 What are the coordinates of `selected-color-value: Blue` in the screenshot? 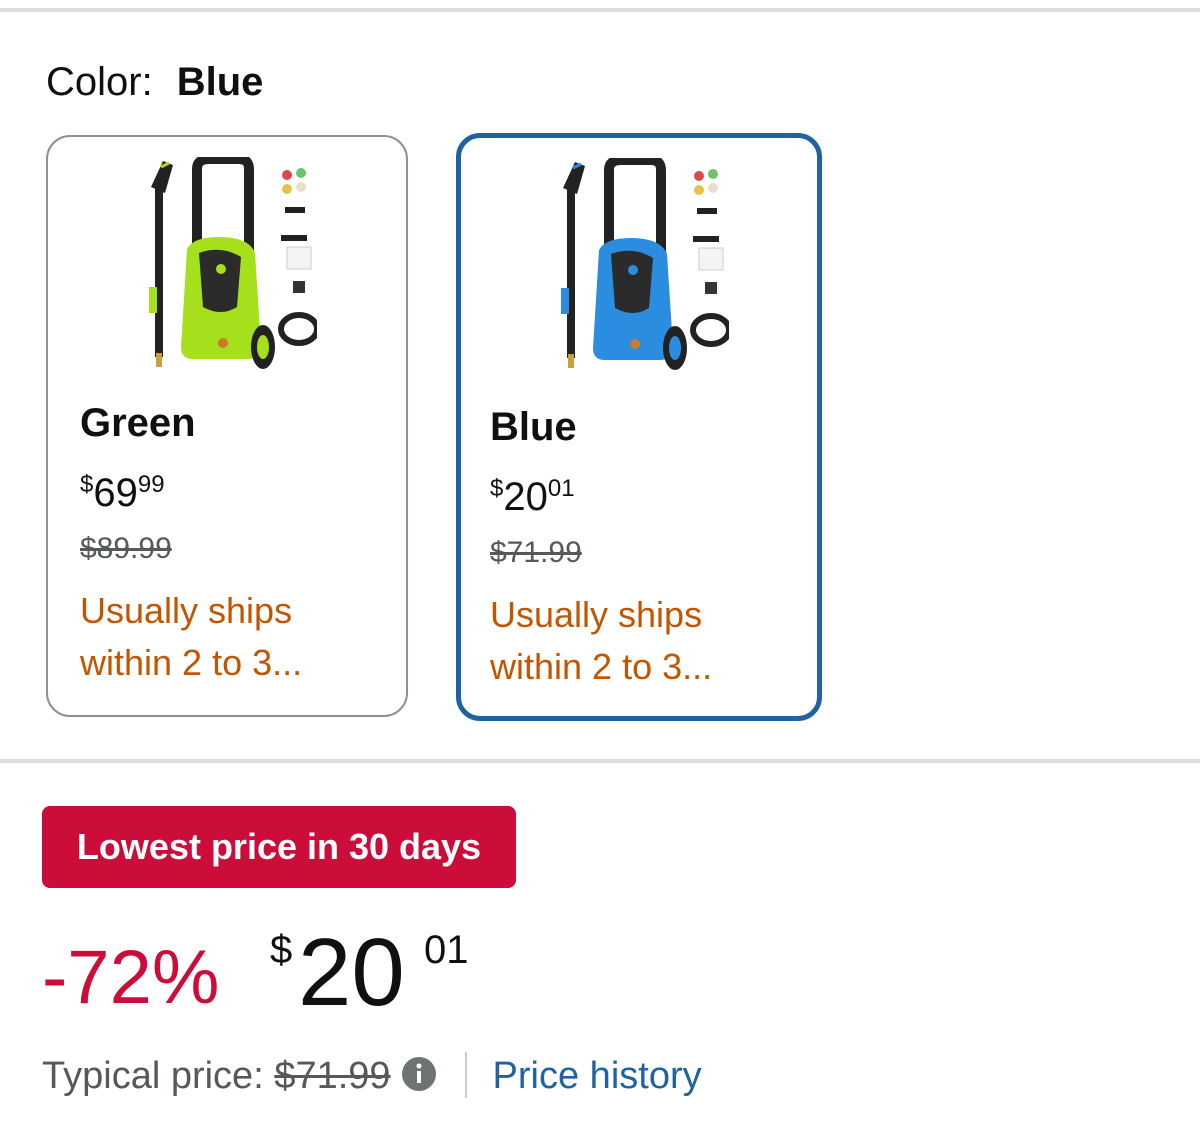 It's located at (220, 82).